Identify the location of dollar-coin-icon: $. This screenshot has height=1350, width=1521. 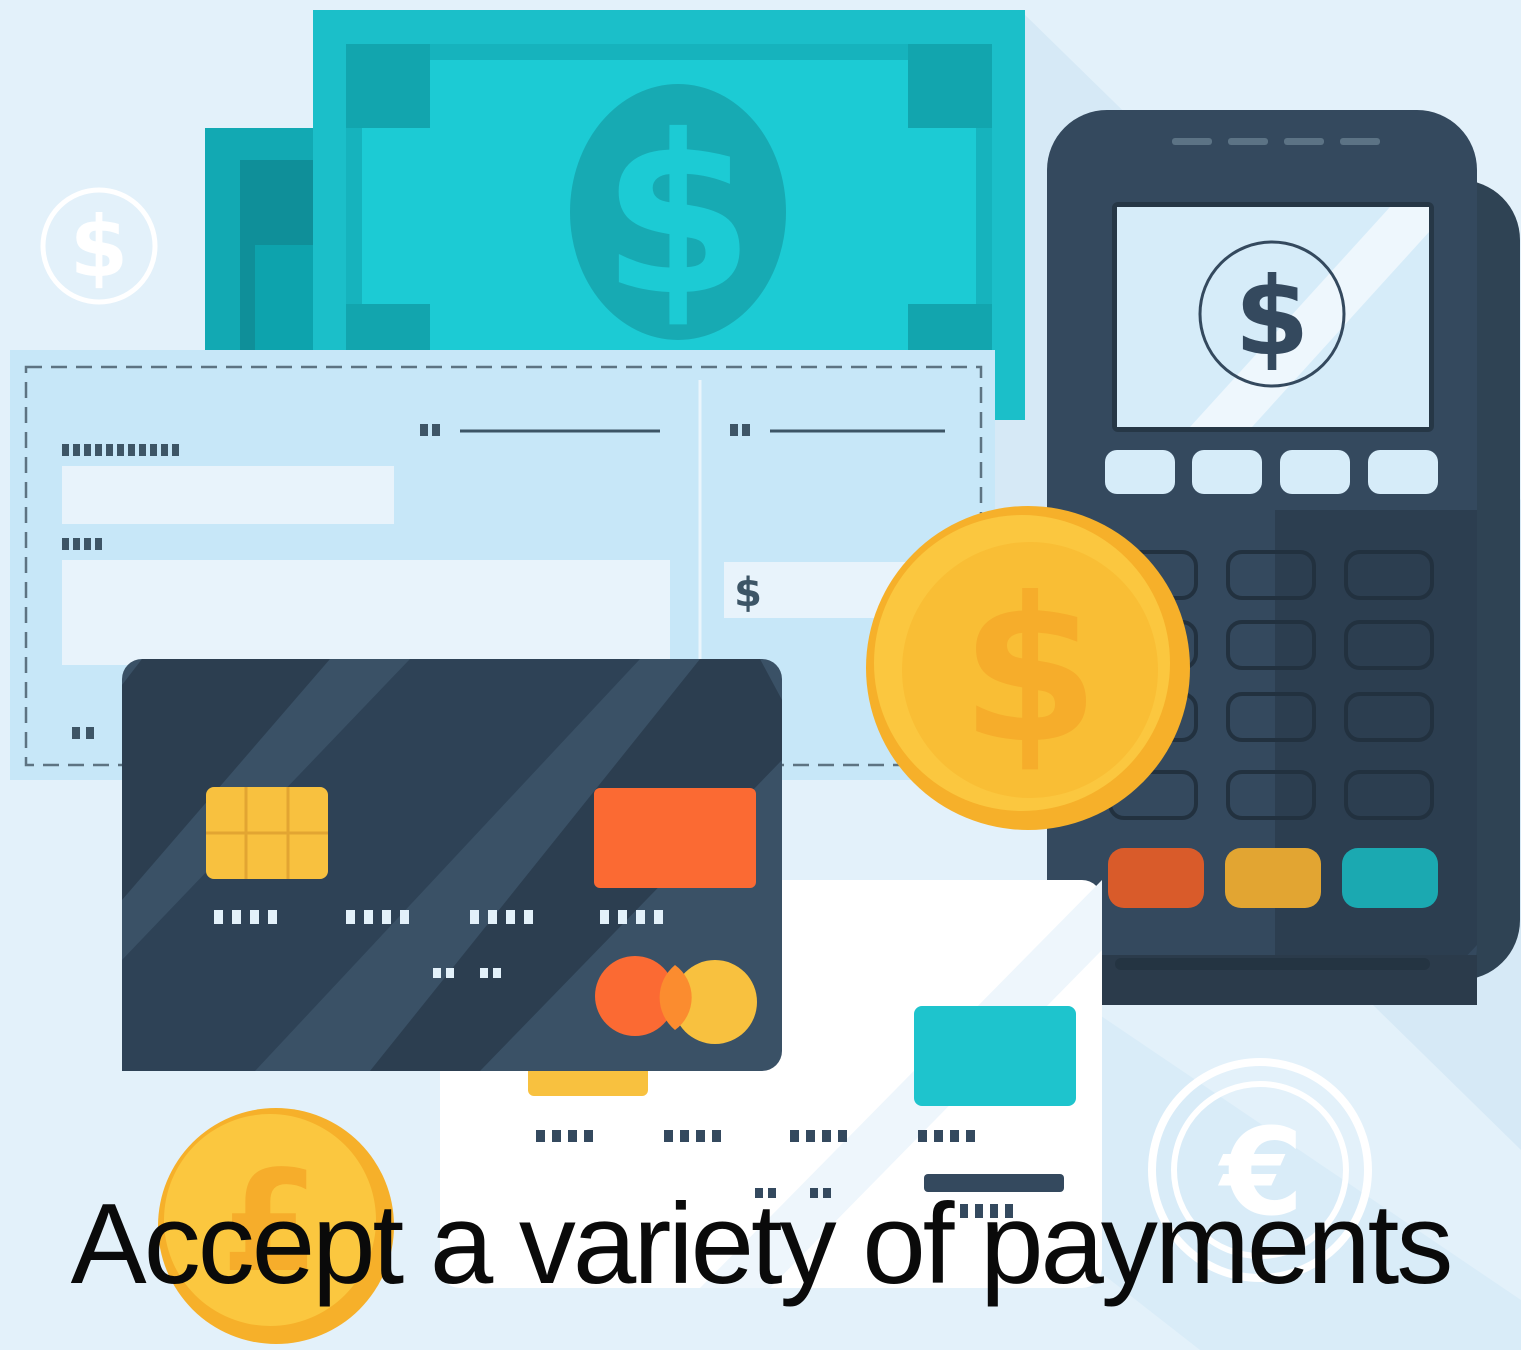
(1028, 668).